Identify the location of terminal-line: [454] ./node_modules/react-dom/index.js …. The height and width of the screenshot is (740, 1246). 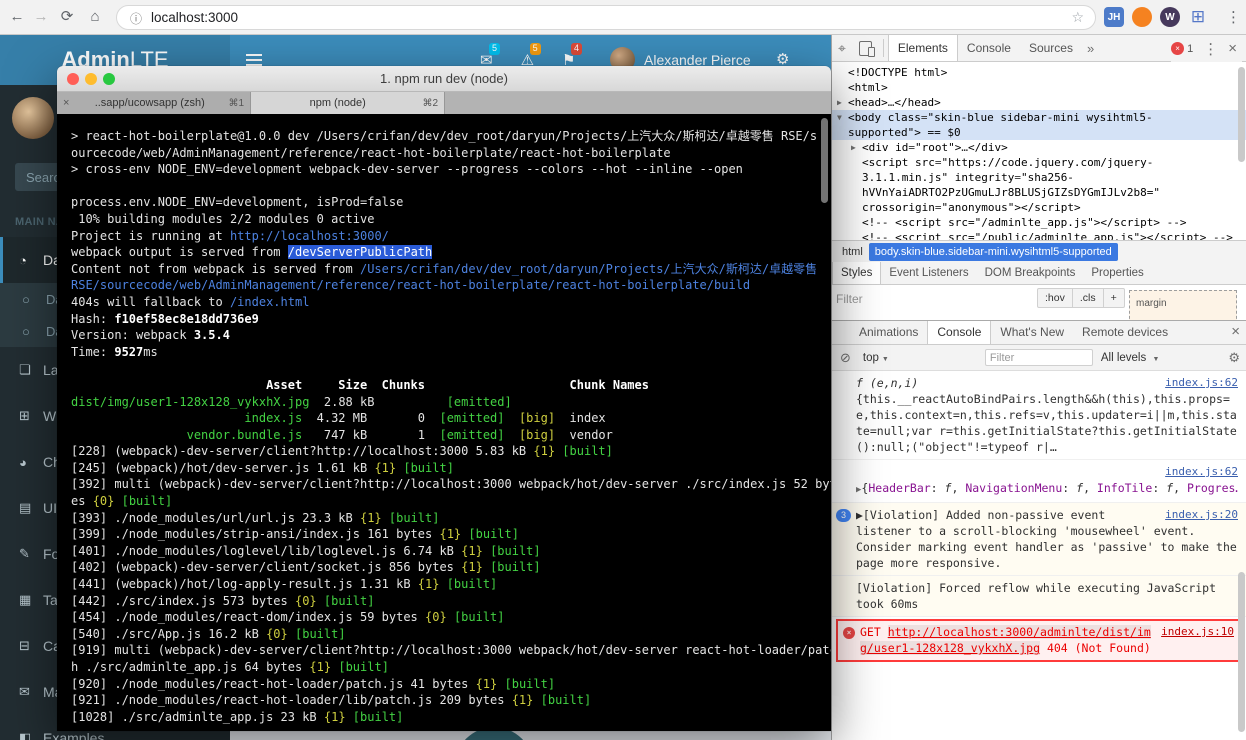
(288, 617).